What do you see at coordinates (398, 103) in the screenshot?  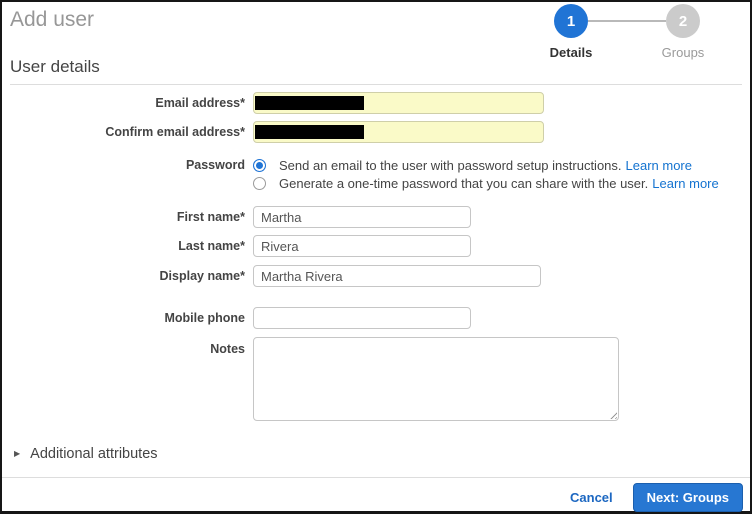 I see `email-field-wrap` at bounding box center [398, 103].